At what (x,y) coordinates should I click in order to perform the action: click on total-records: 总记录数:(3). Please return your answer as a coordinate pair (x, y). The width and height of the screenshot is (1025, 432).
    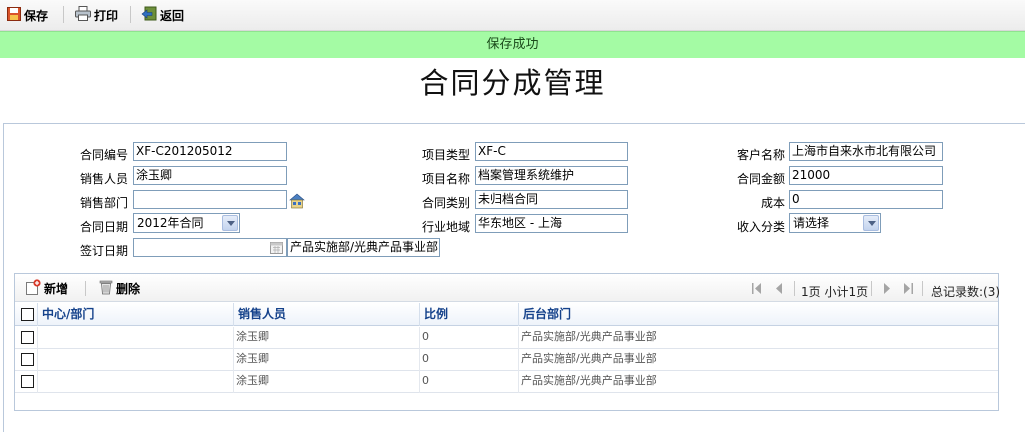
    Looking at the image, I should click on (966, 292).